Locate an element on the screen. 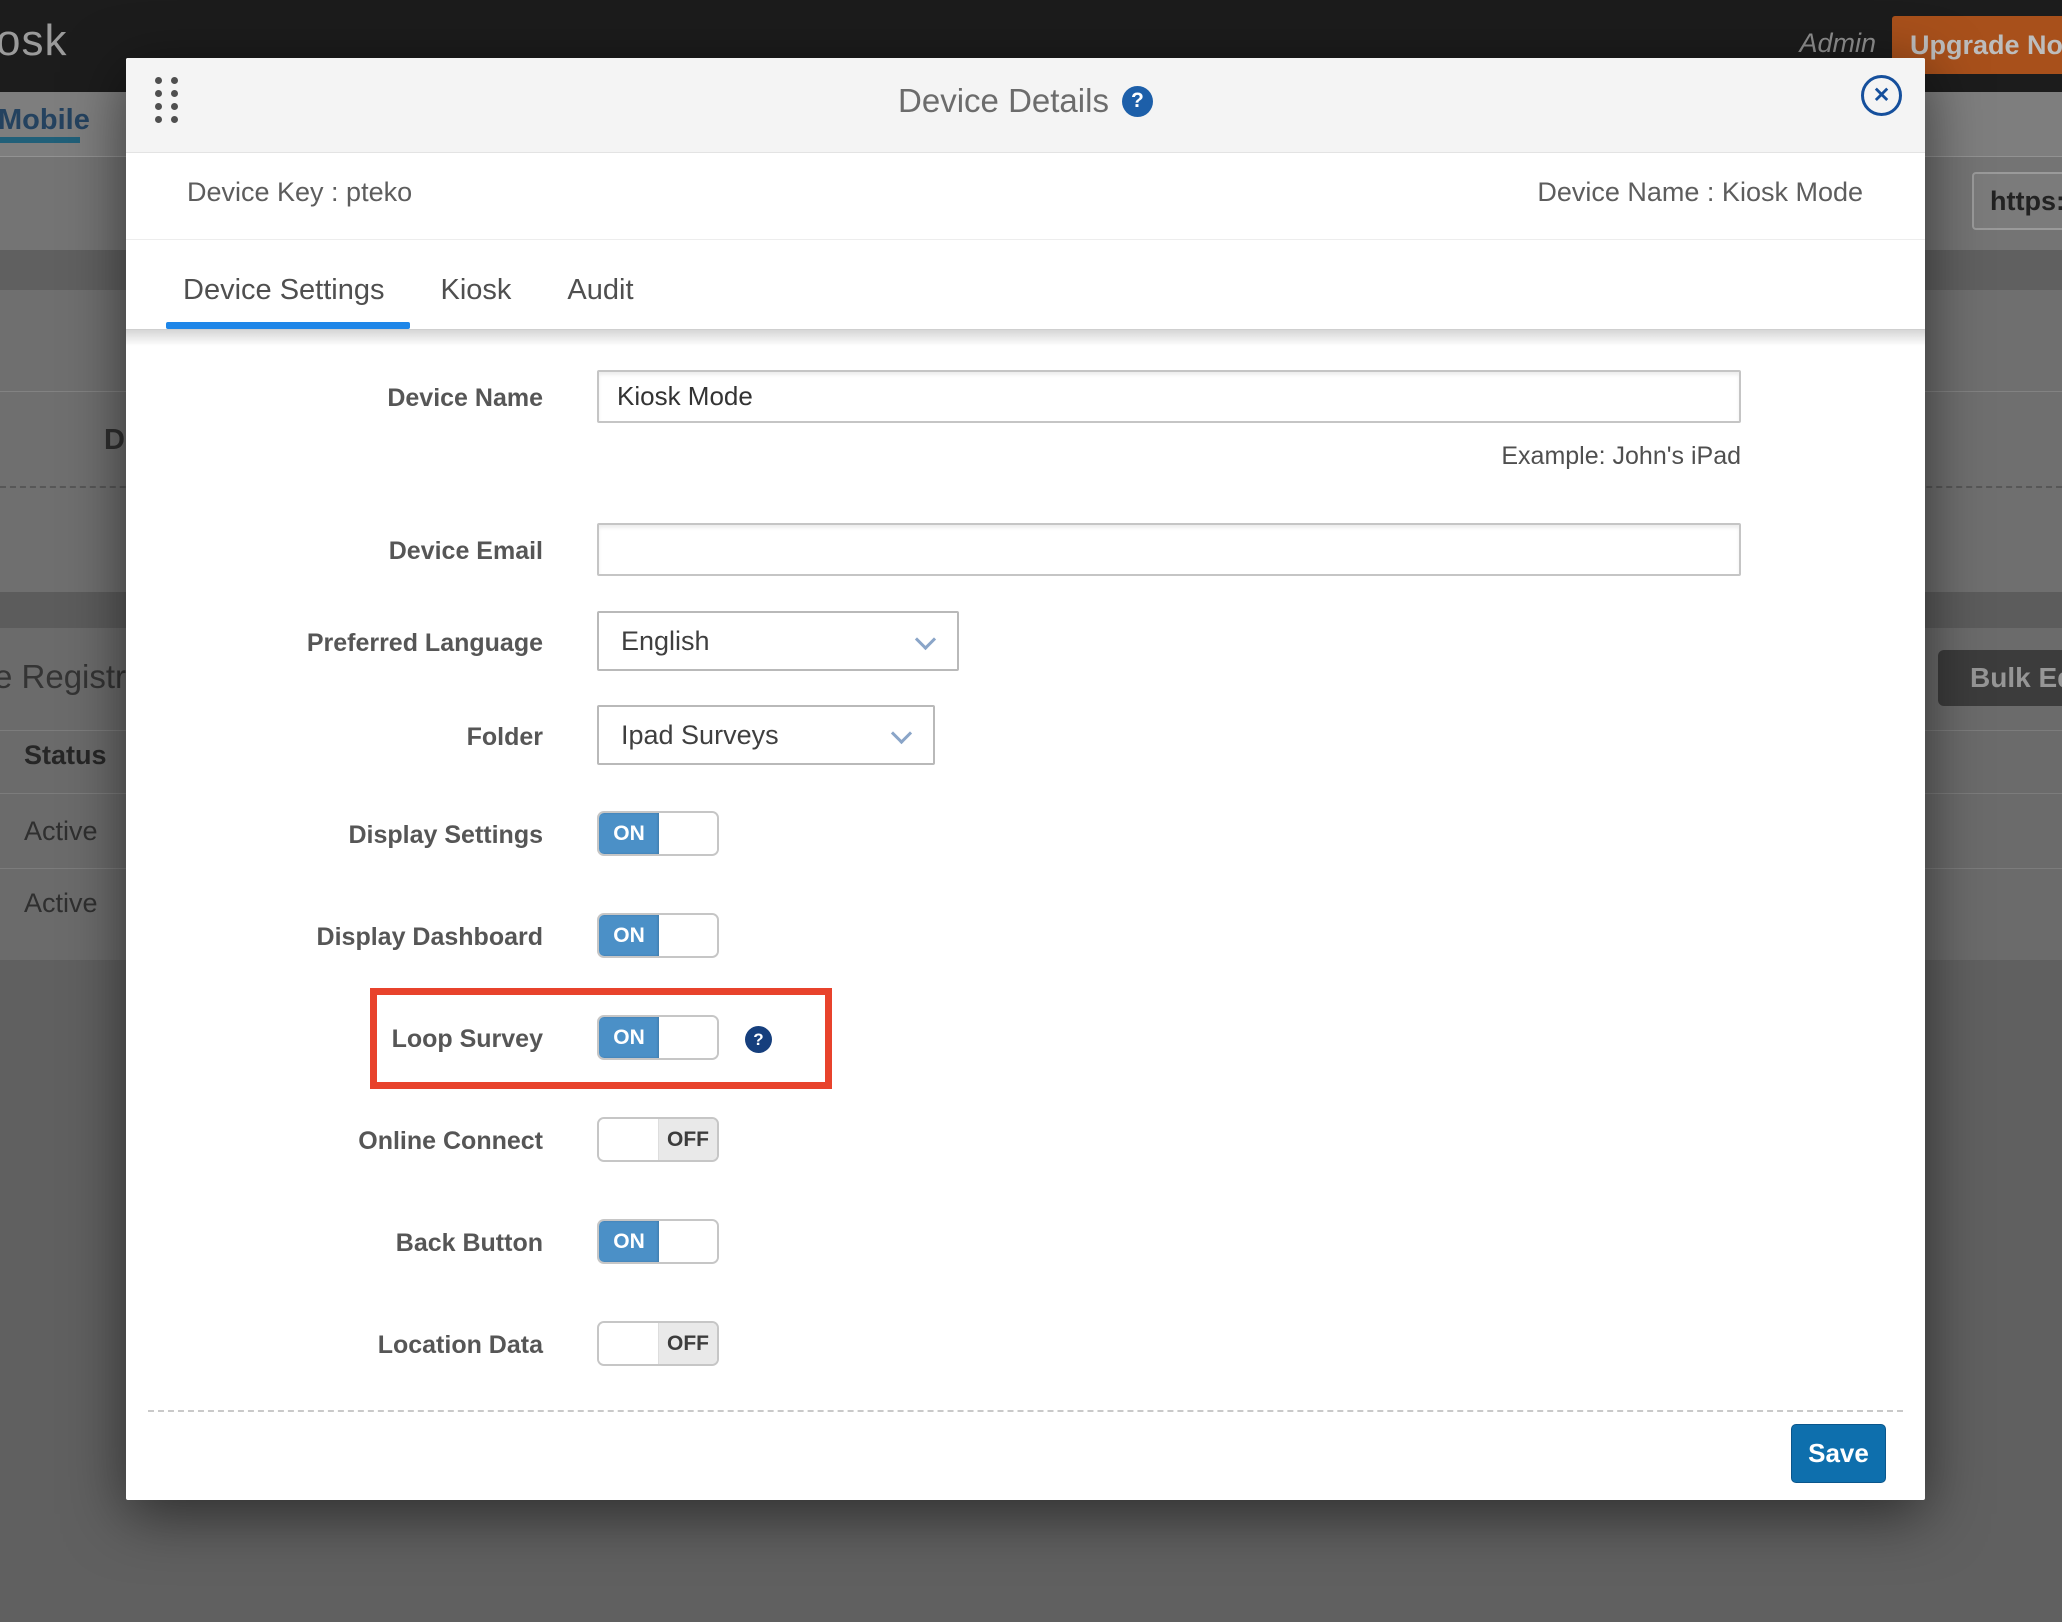  bulk-edit-button: Bulk Edit is located at coordinates (2000, 678).